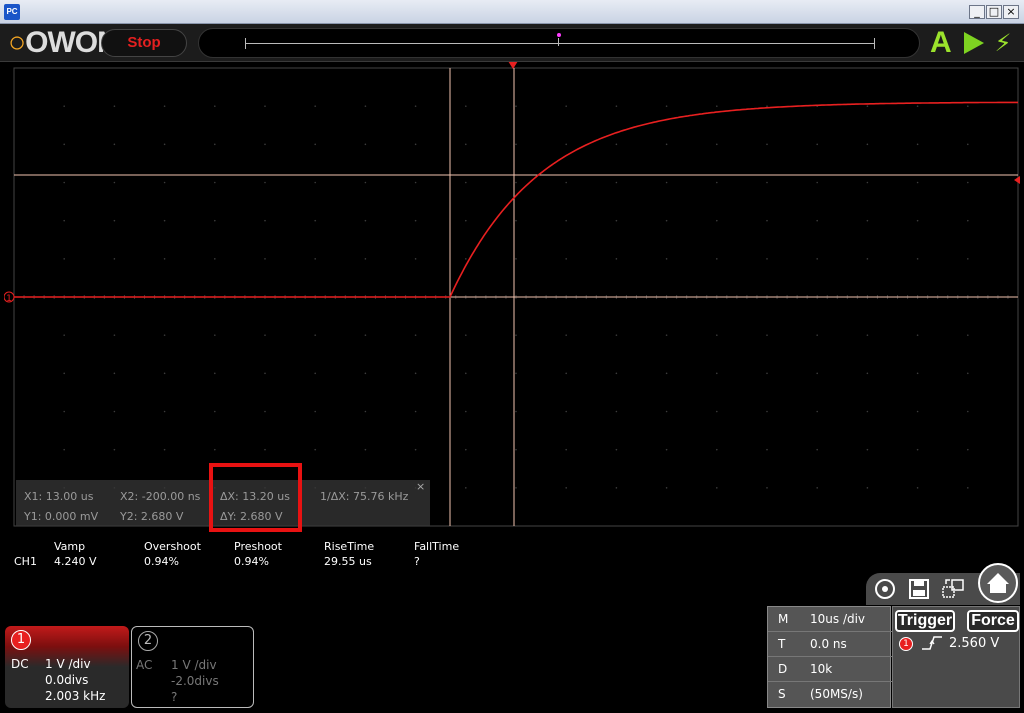  Describe the element at coordinates (998, 583) in the screenshot. I see `home-icon` at that location.